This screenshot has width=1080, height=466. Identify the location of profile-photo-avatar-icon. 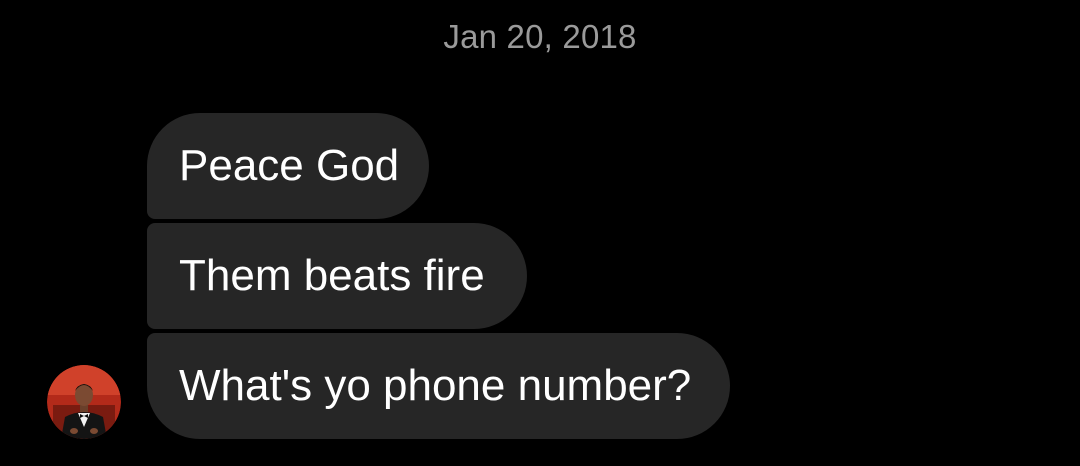
(84, 402).